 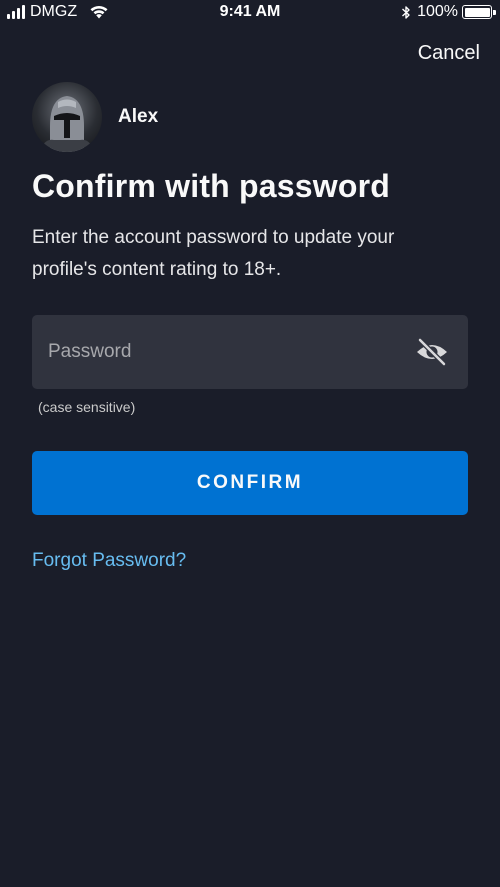 I want to click on avatar, so click(x=67, y=117).